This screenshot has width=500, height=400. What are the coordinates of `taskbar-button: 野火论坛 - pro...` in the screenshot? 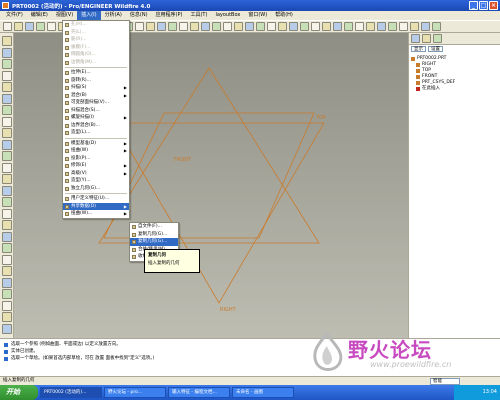 It's located at (135, 392).